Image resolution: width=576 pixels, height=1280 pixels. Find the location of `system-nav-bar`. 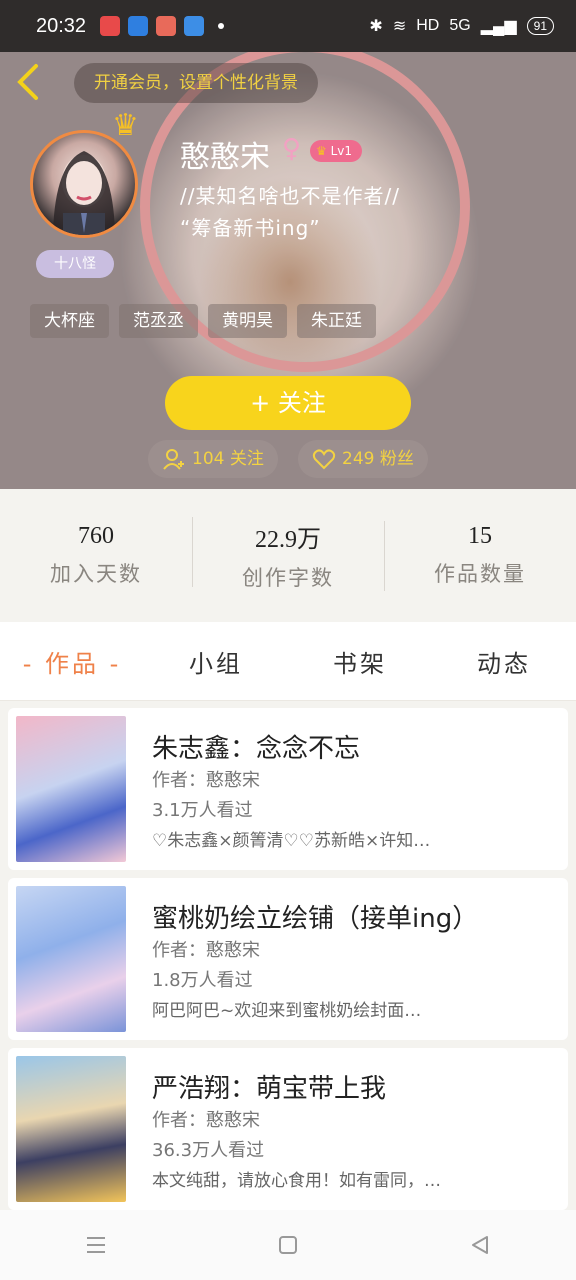

system-nav-bar is located at coordinates (288, 1245).